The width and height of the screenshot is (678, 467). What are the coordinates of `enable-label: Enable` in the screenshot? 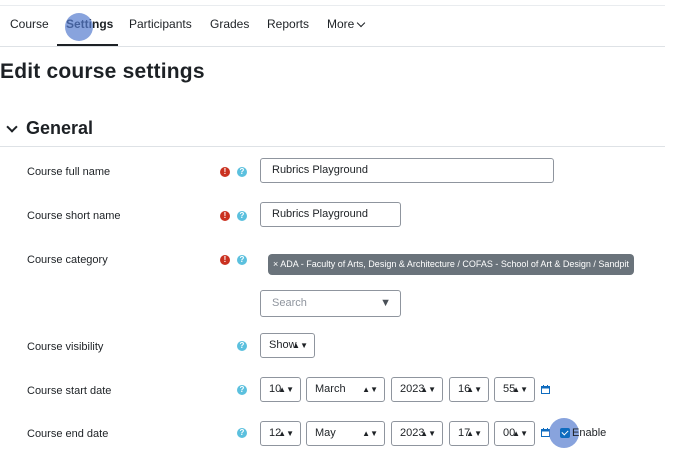 It's located at (589, 433).